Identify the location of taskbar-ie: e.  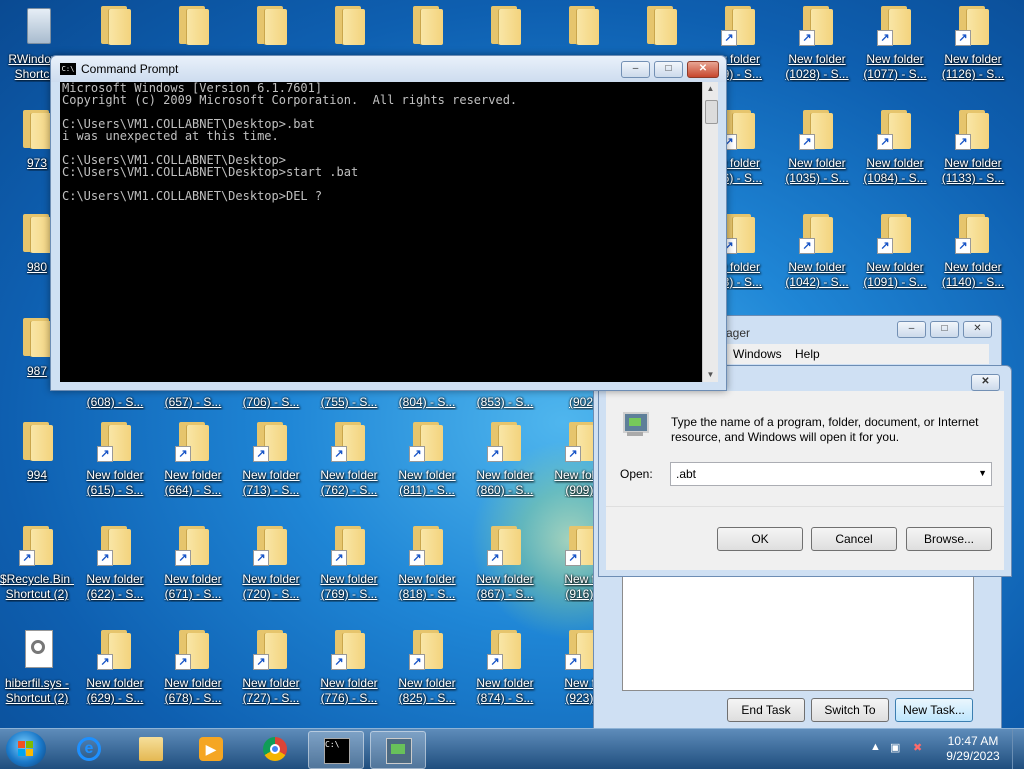
(89, 749).